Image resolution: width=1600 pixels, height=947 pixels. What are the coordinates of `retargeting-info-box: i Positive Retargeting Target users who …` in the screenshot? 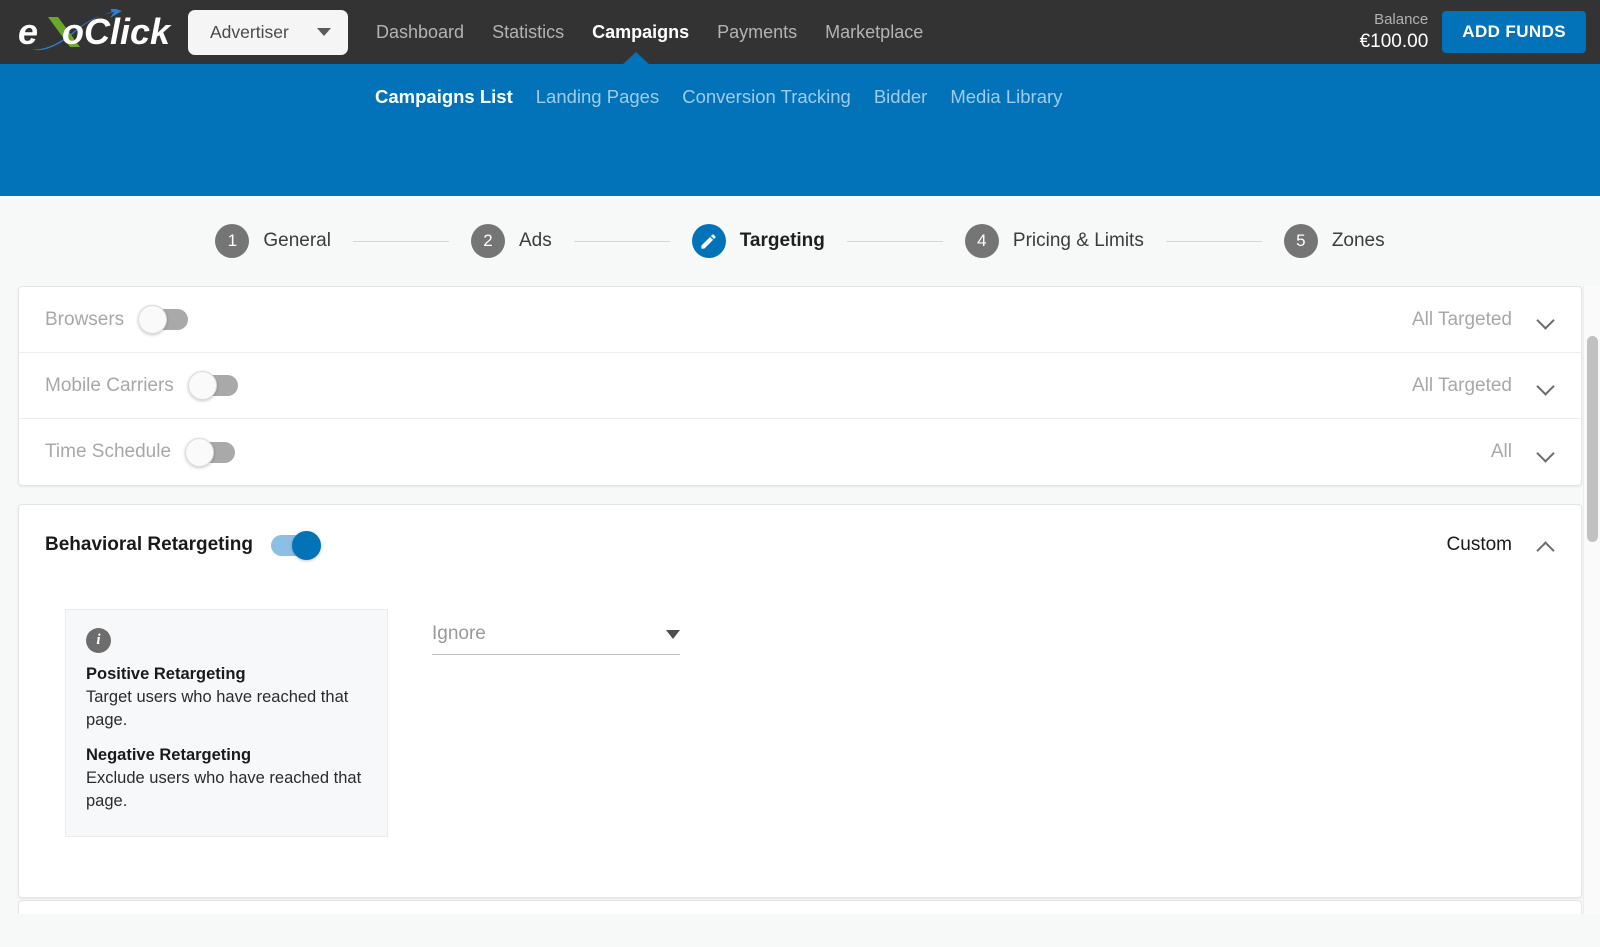 It's located at (226, 723).